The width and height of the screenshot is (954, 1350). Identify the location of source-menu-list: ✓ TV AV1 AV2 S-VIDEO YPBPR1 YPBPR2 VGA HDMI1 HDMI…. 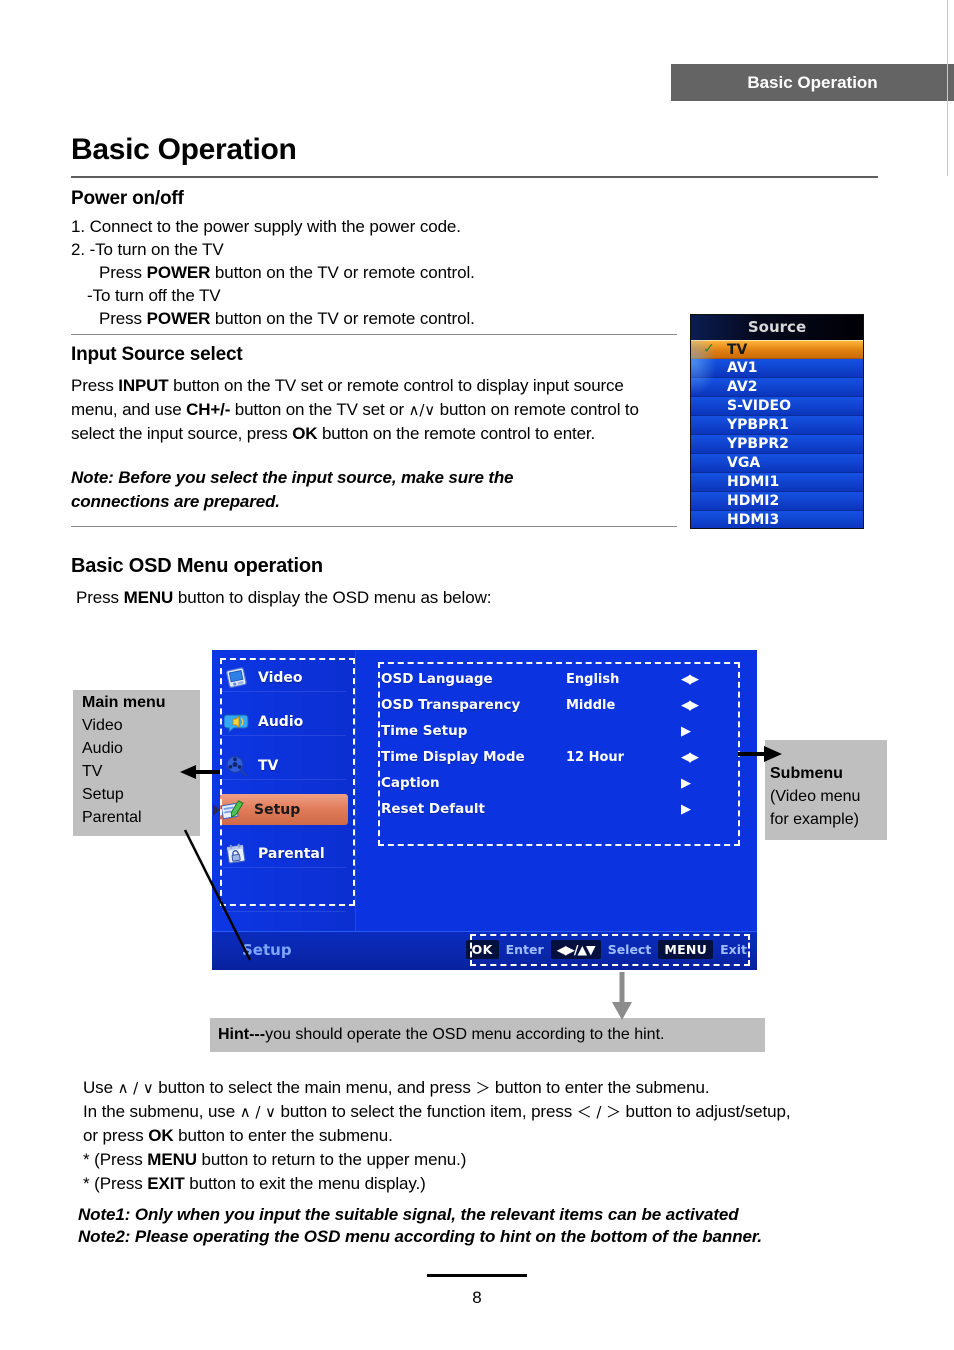
(777, 434).